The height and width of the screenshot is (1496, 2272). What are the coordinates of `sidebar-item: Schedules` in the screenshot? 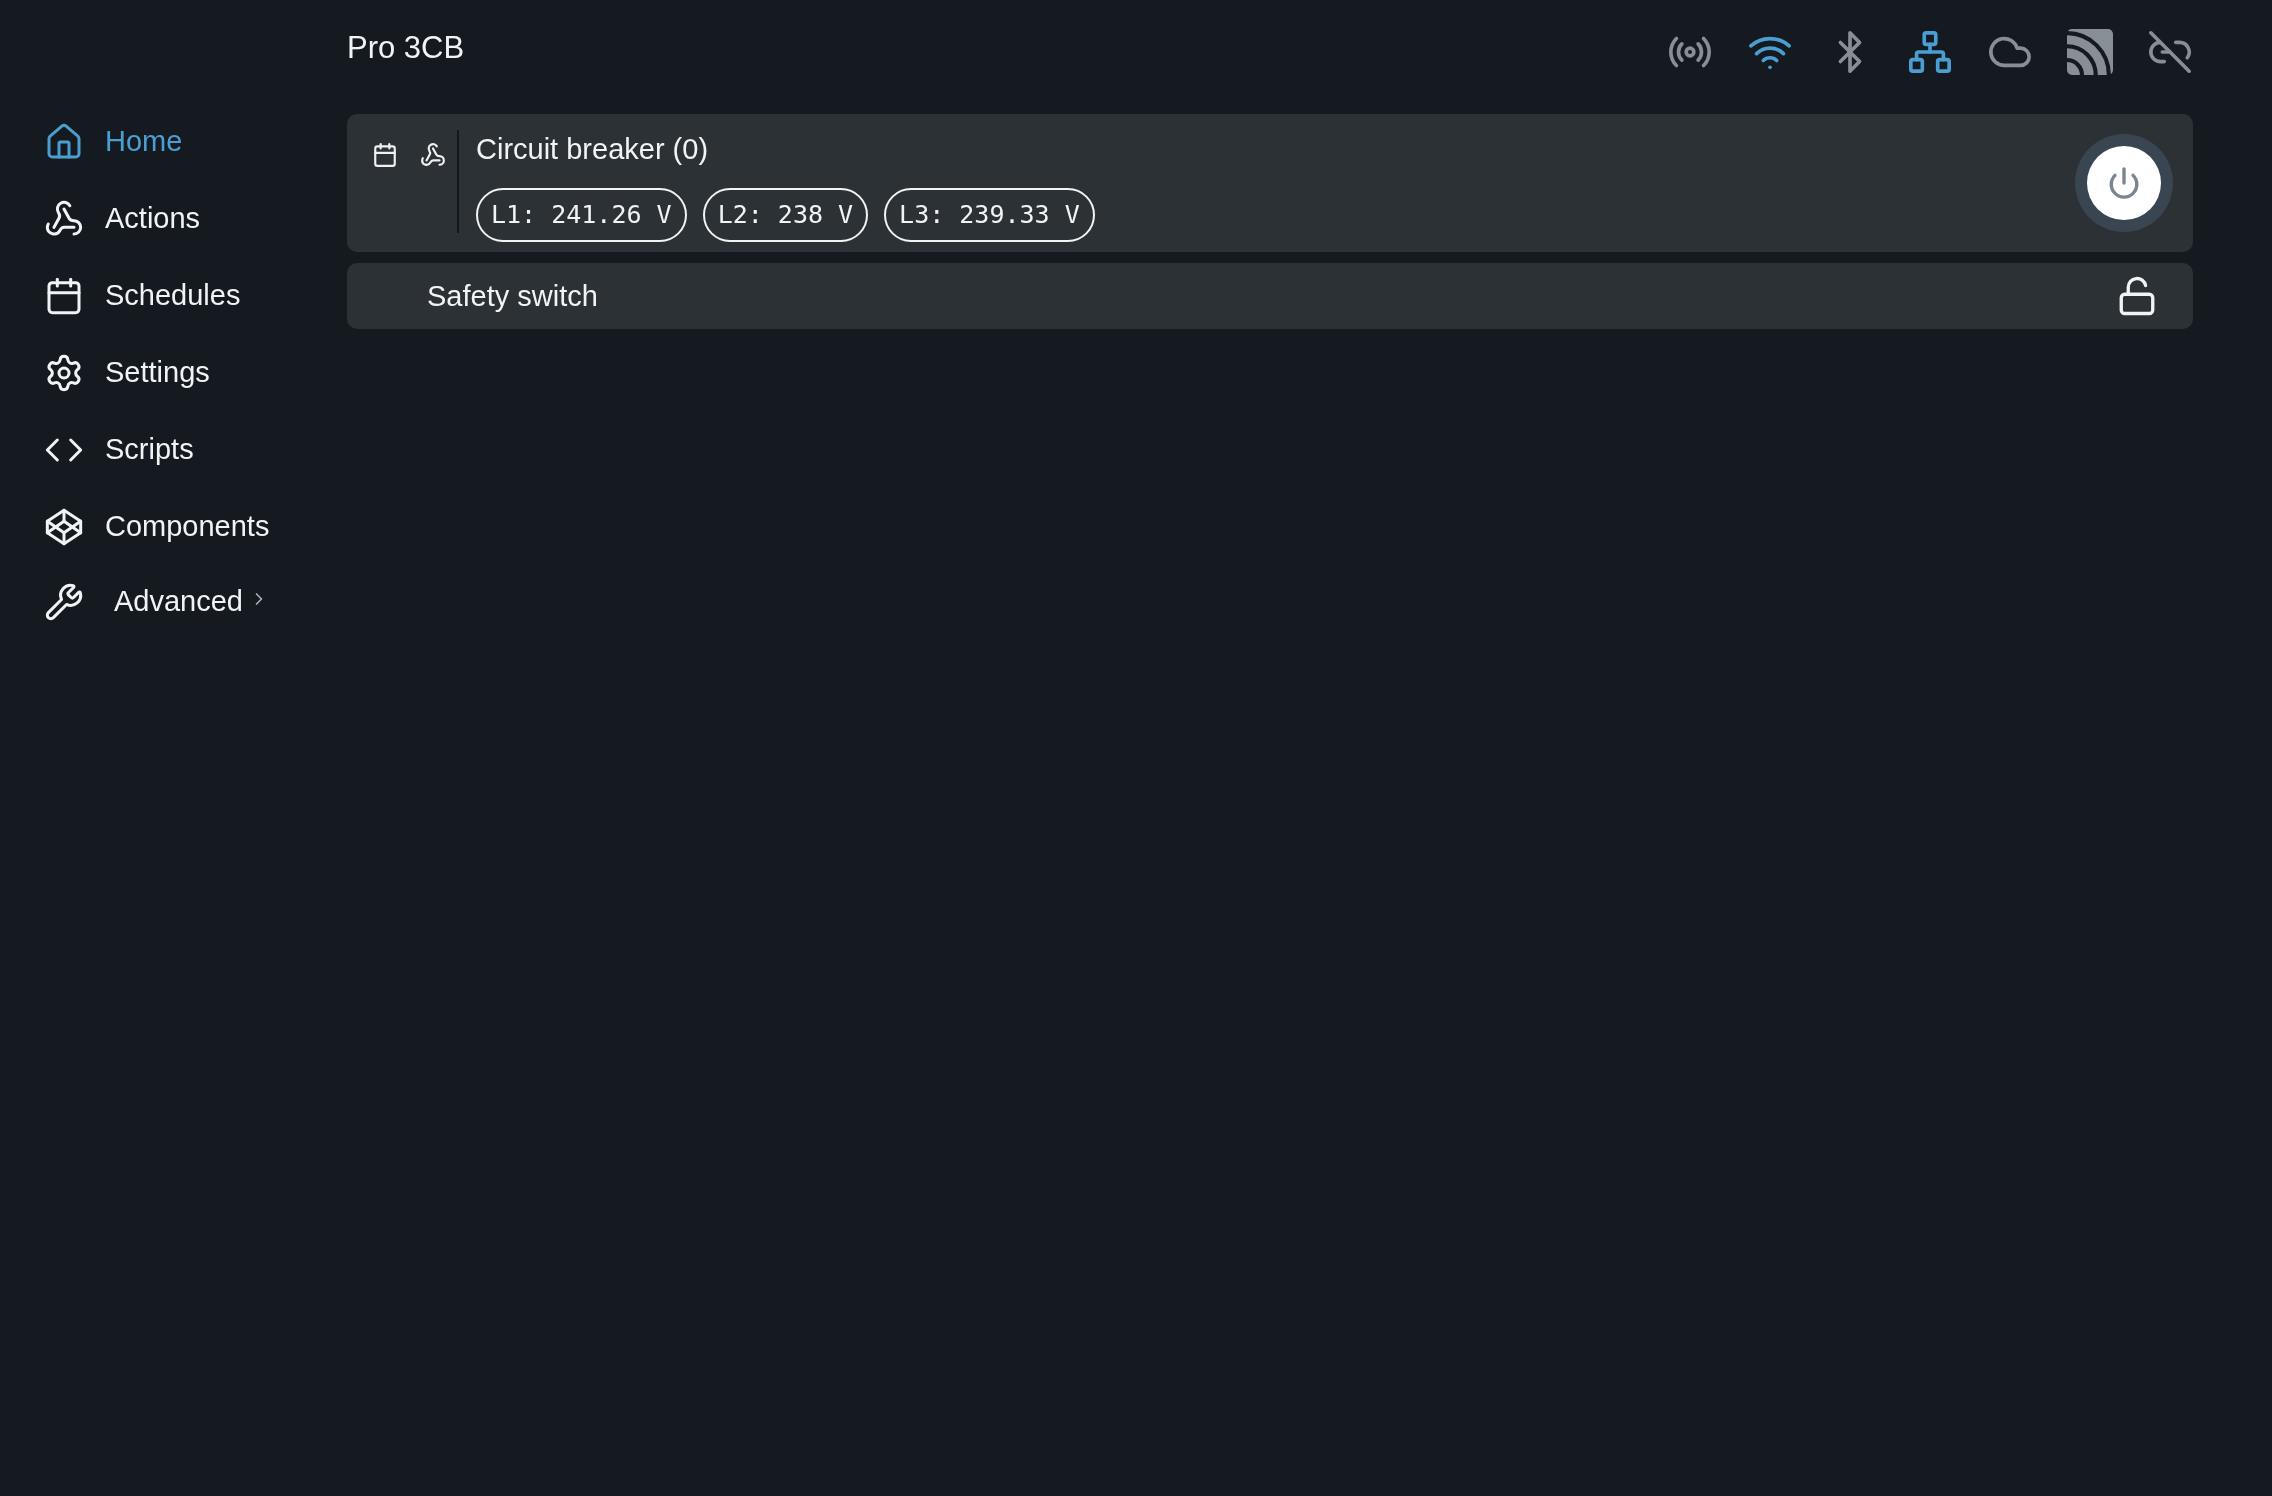 It's located at (195, 295).